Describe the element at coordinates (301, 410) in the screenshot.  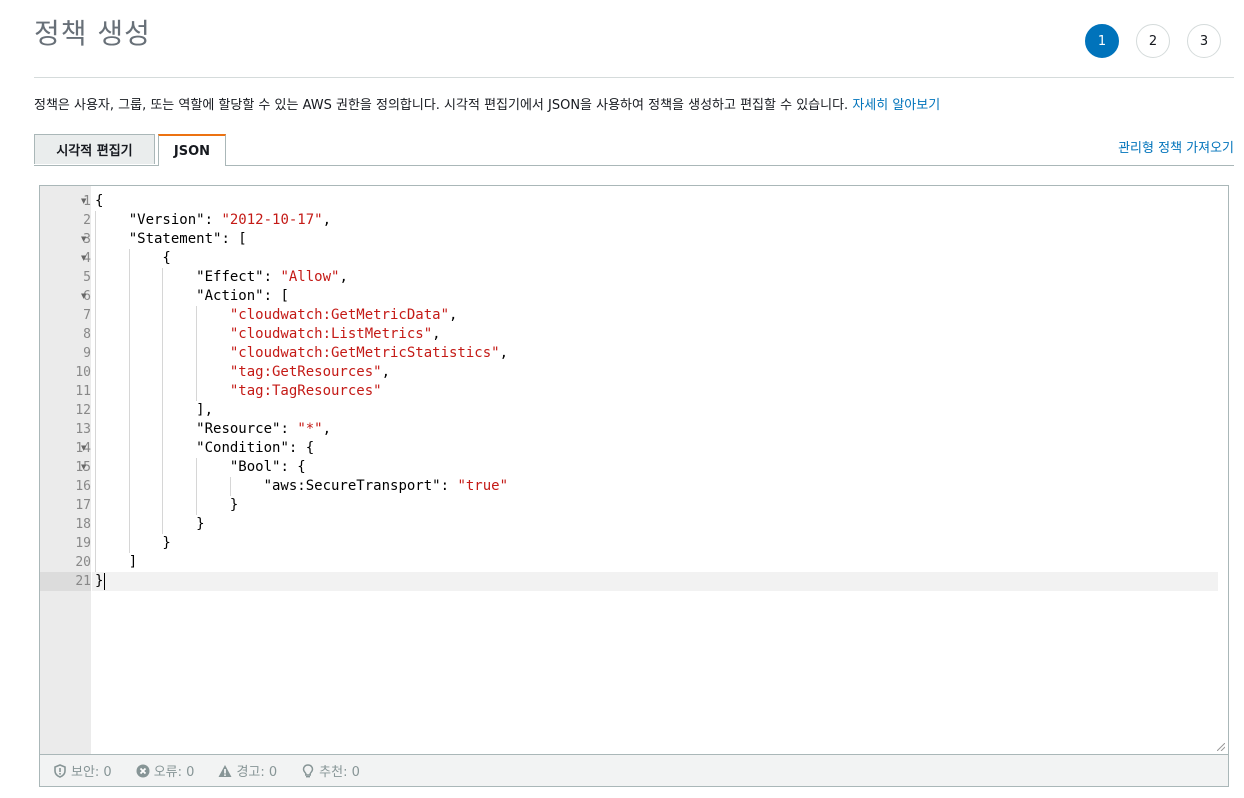
I see `code-line: ],` at that location.